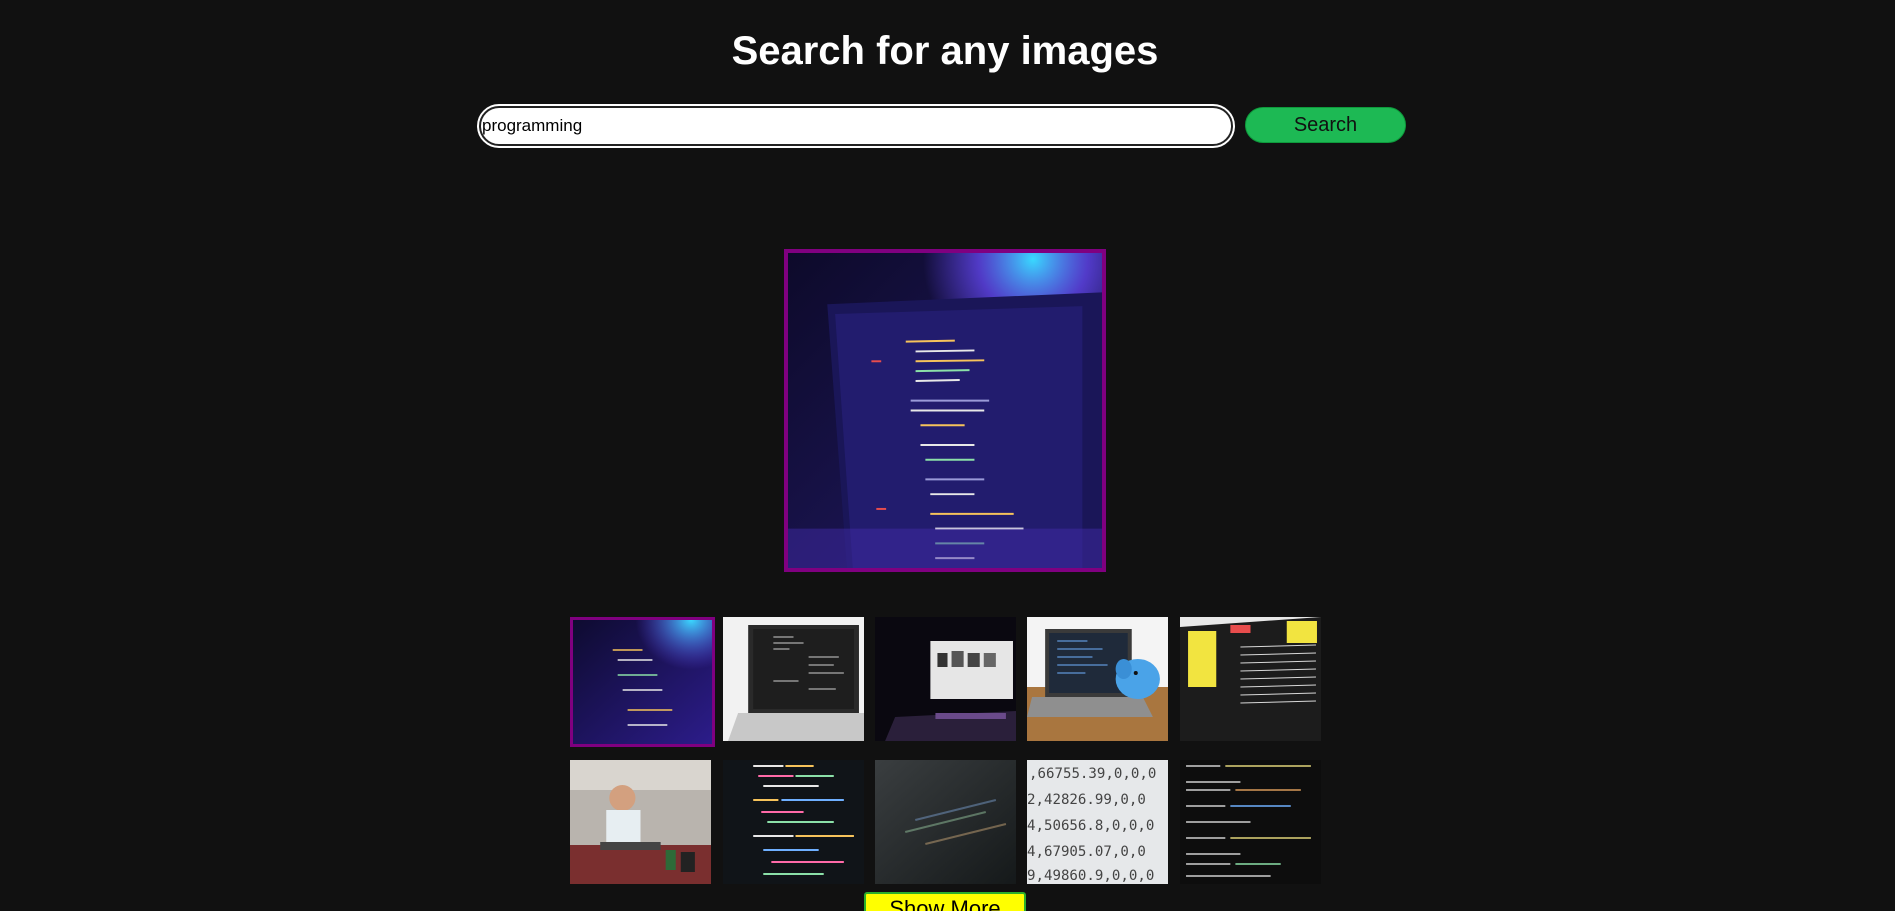  What do you see at coordinates (1086, 800) in the screenshot?
I see `svg-text: 2,42826.99,0,0` at bounding box center [1086, 800].